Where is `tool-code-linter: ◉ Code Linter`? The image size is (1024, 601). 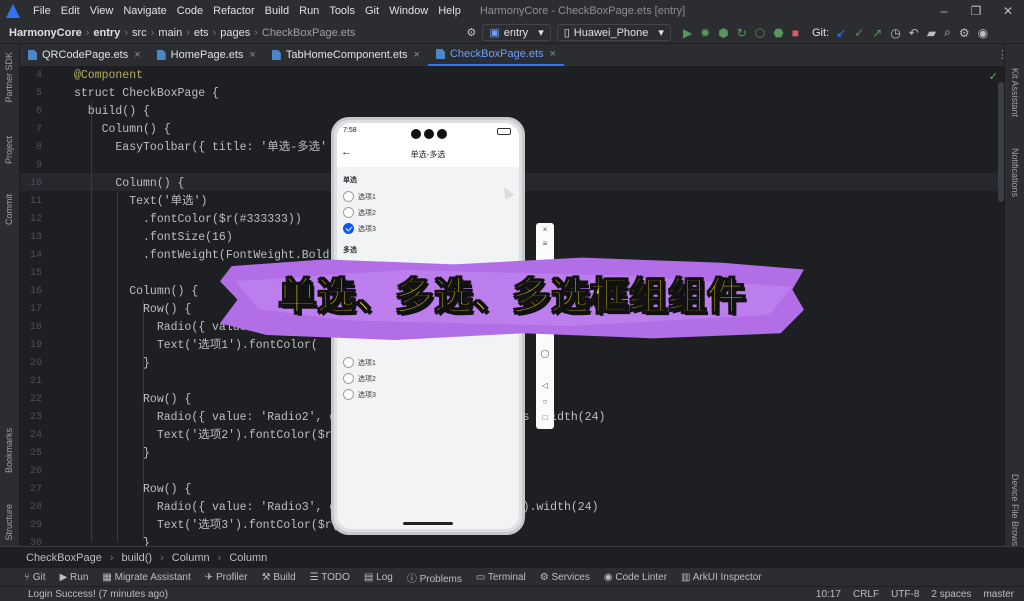 tool-code-linter: ◉ Code Linter is located at coordinates (635, 577).